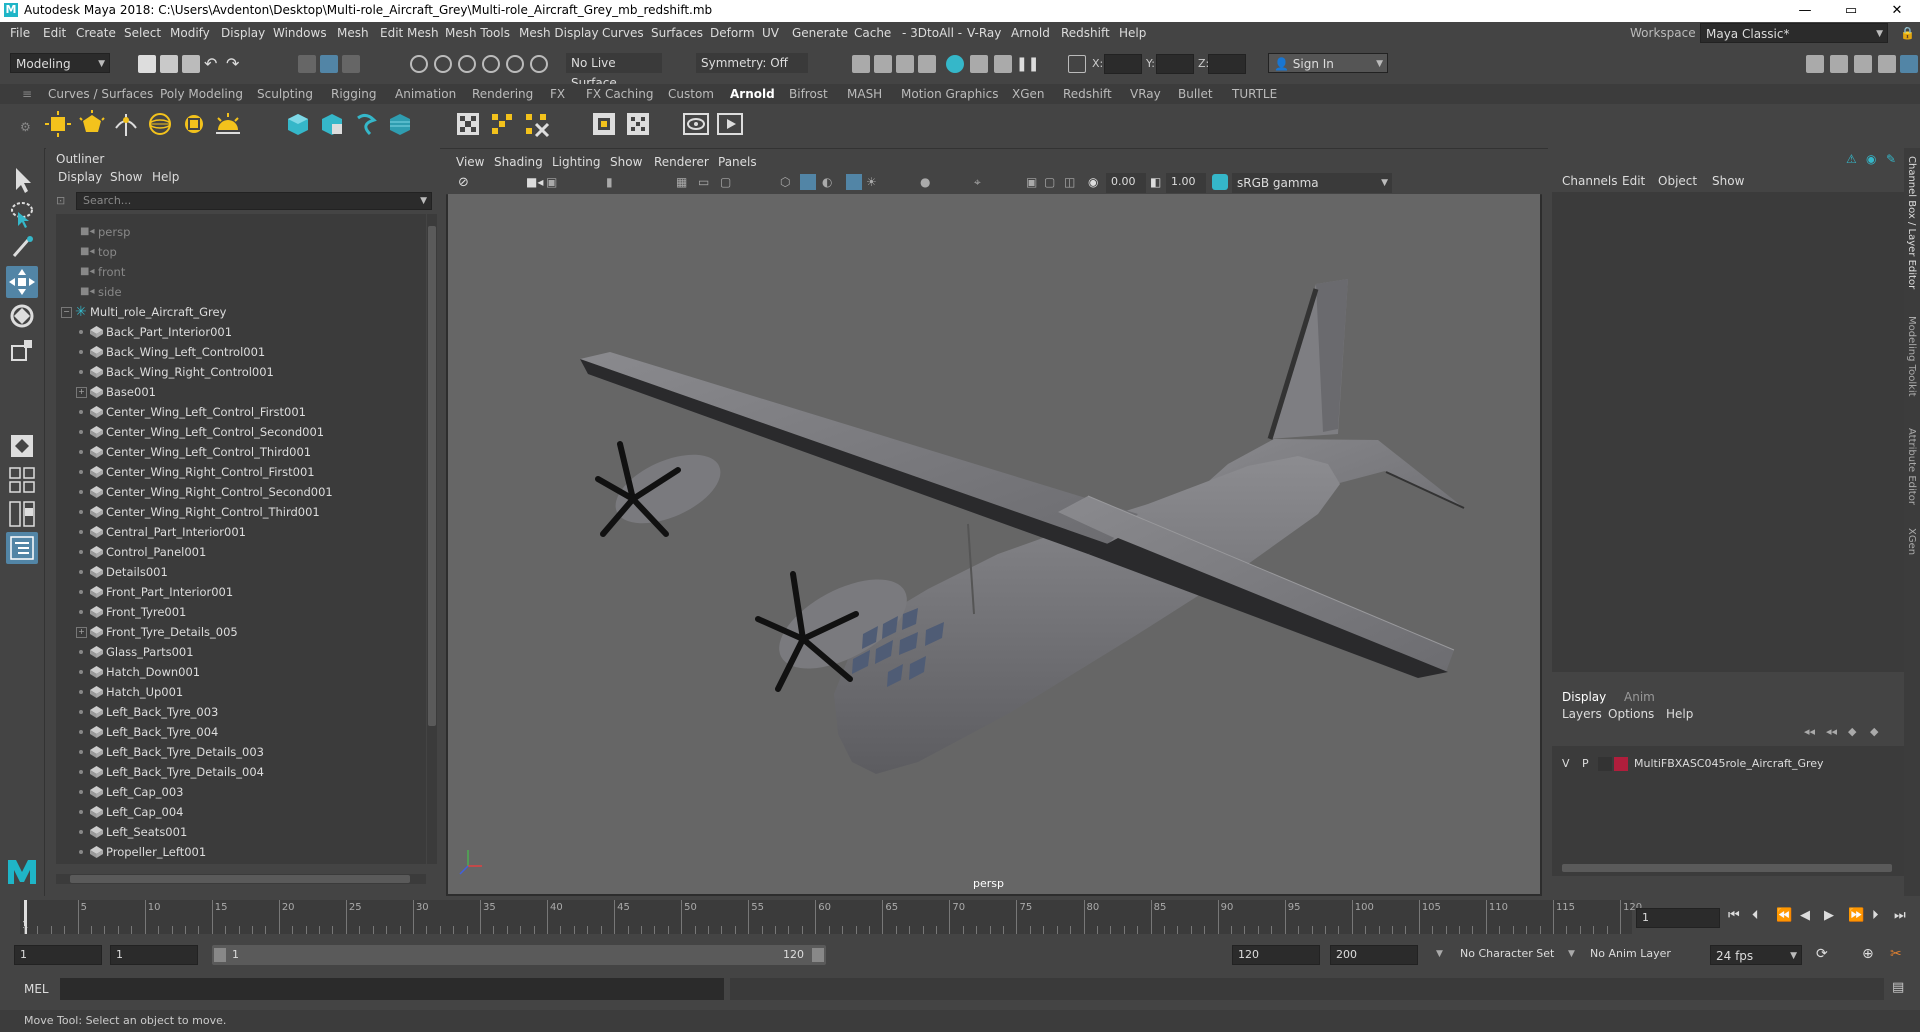 This screenshot has width=1920, height=1032. What do you see at coordinates (905, 64) in the screenshot?
I see `ipr-render-icon` at bounding box center [905, 64].